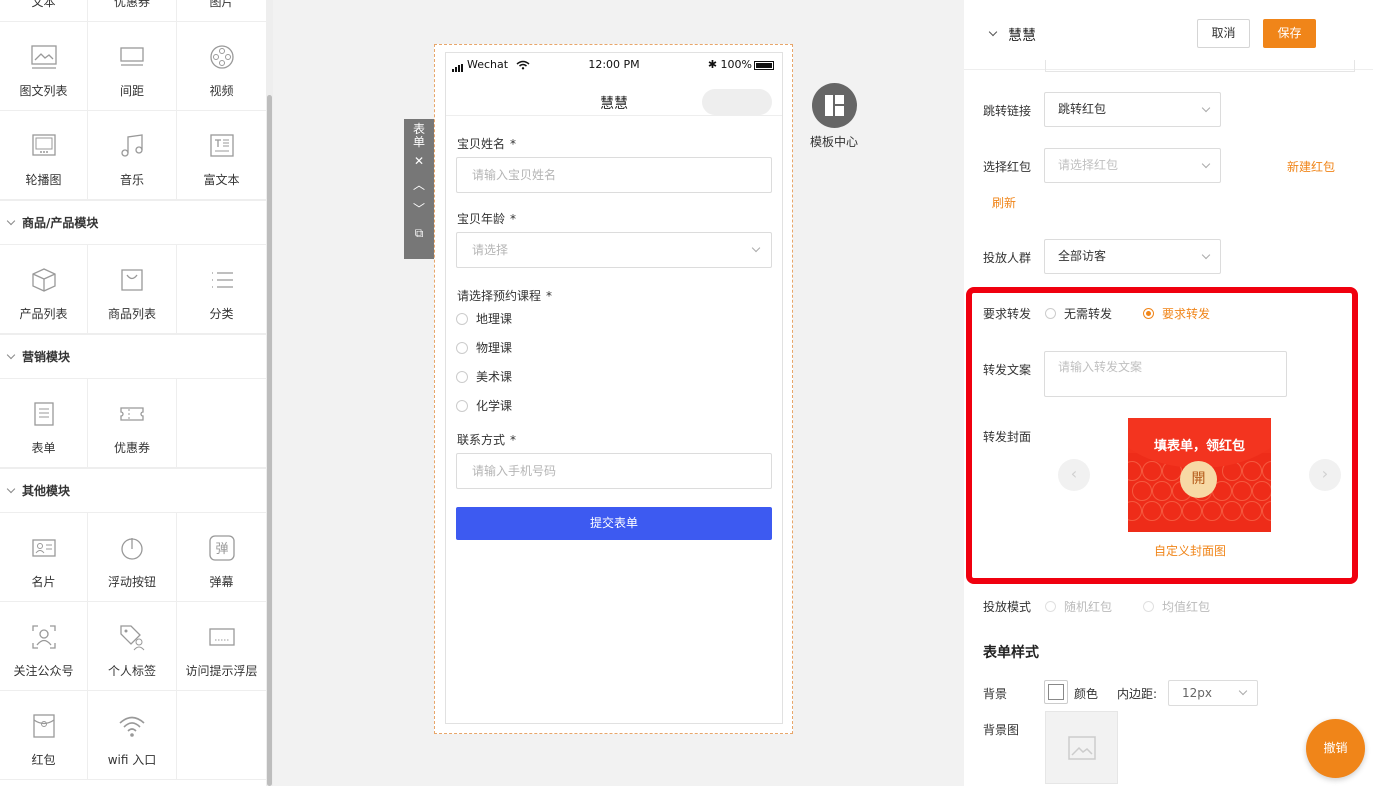 This screenshot has width=1373, height=786. I want to click on collapse-chevron-icon, so click(993, 32).